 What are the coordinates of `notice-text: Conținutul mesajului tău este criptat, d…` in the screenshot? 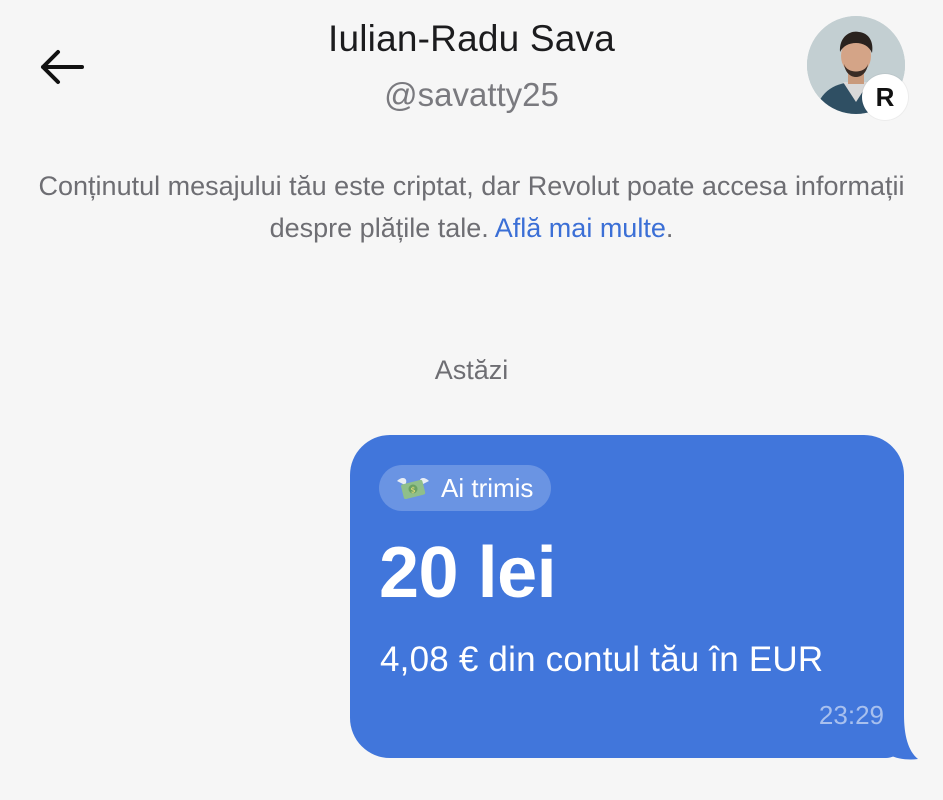 It's located at (471, 207).